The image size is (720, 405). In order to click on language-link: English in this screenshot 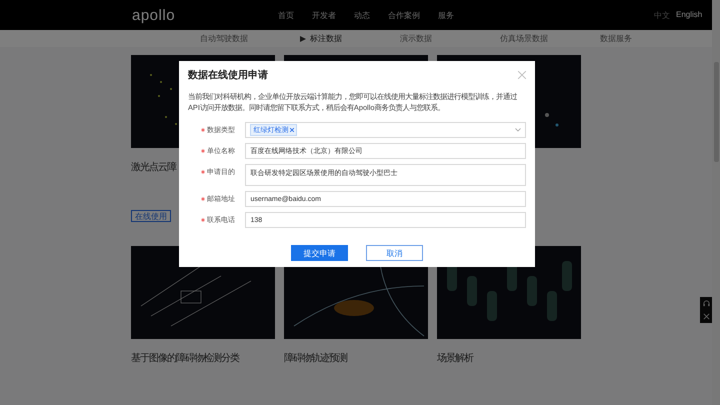, I will do `click(689, 15)`.